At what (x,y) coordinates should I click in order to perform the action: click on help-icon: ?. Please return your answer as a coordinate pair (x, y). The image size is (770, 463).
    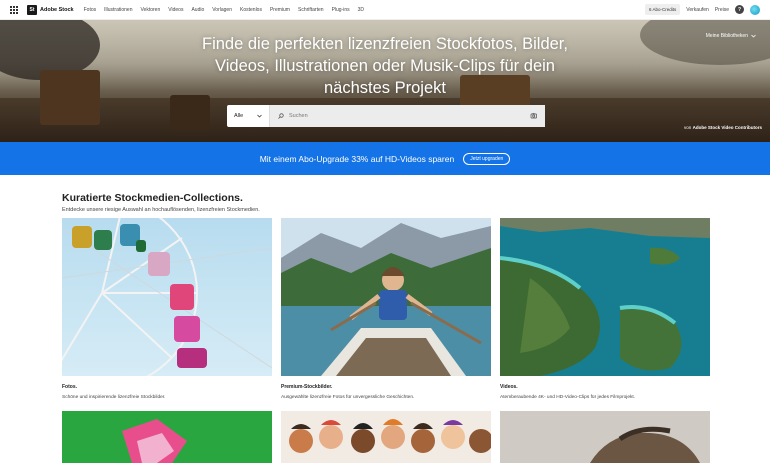
    Looking at the image, I should click on (739, 9).